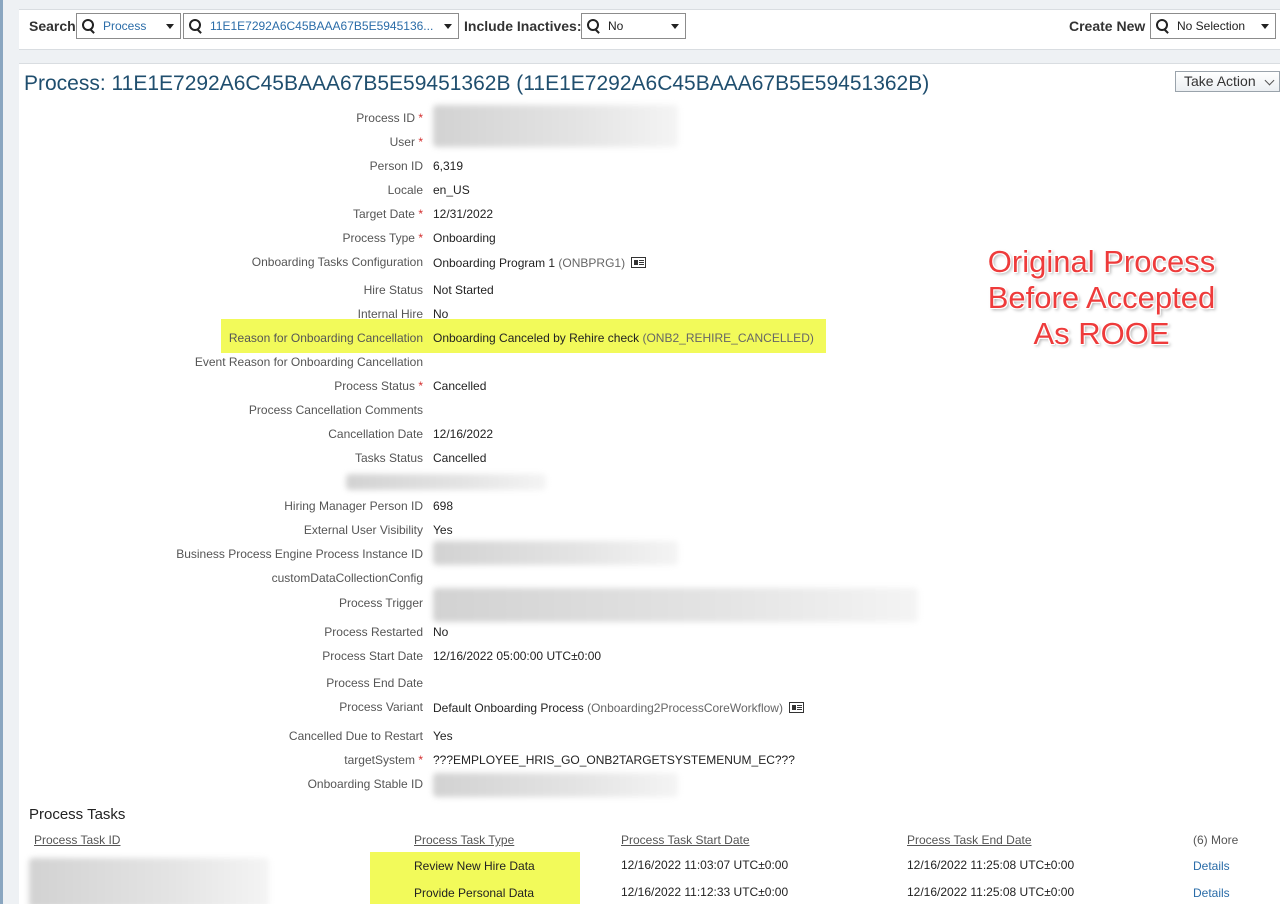 The image size is (1280, 904). I want to click on field-label-target-date: Target Date *, so click(387, 214).